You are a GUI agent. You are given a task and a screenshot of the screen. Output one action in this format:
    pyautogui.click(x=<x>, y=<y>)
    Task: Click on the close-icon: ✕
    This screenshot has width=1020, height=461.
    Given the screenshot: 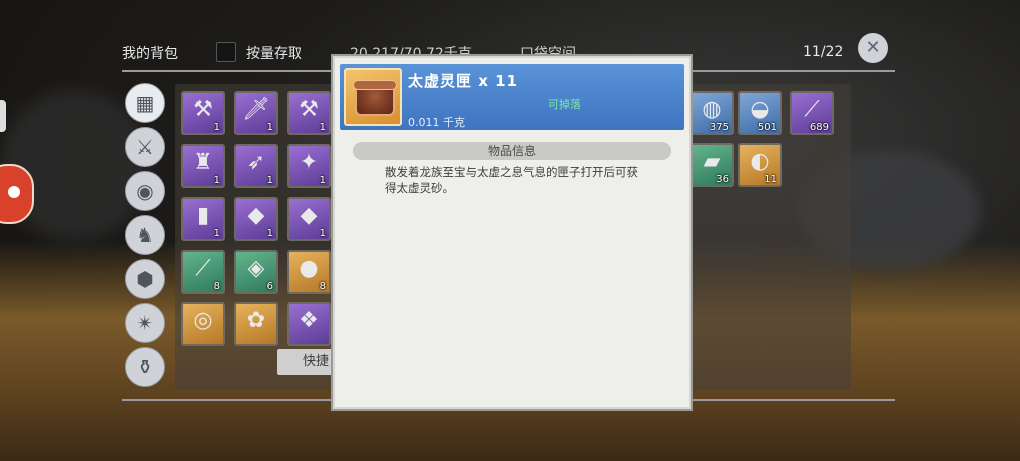 What is the action you would take?
    pyautogui.click(x=873, y=47)
    